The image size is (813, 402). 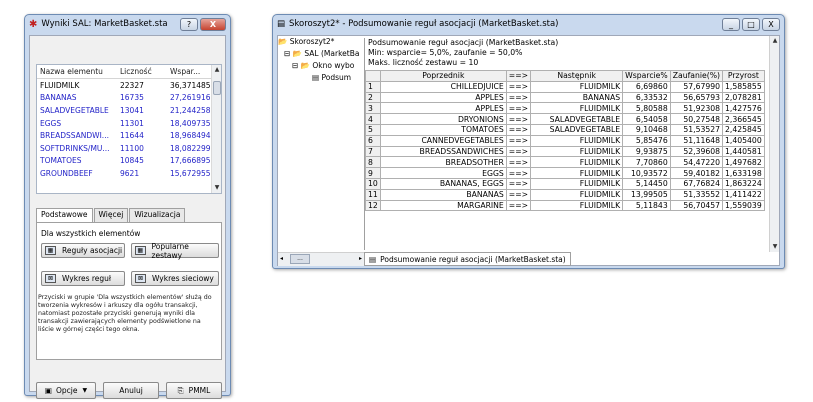 What do you see at coordinates (443, 194) in the screenshot?
I see `table-cell: BANANAS` at bounding box center [443, 194].